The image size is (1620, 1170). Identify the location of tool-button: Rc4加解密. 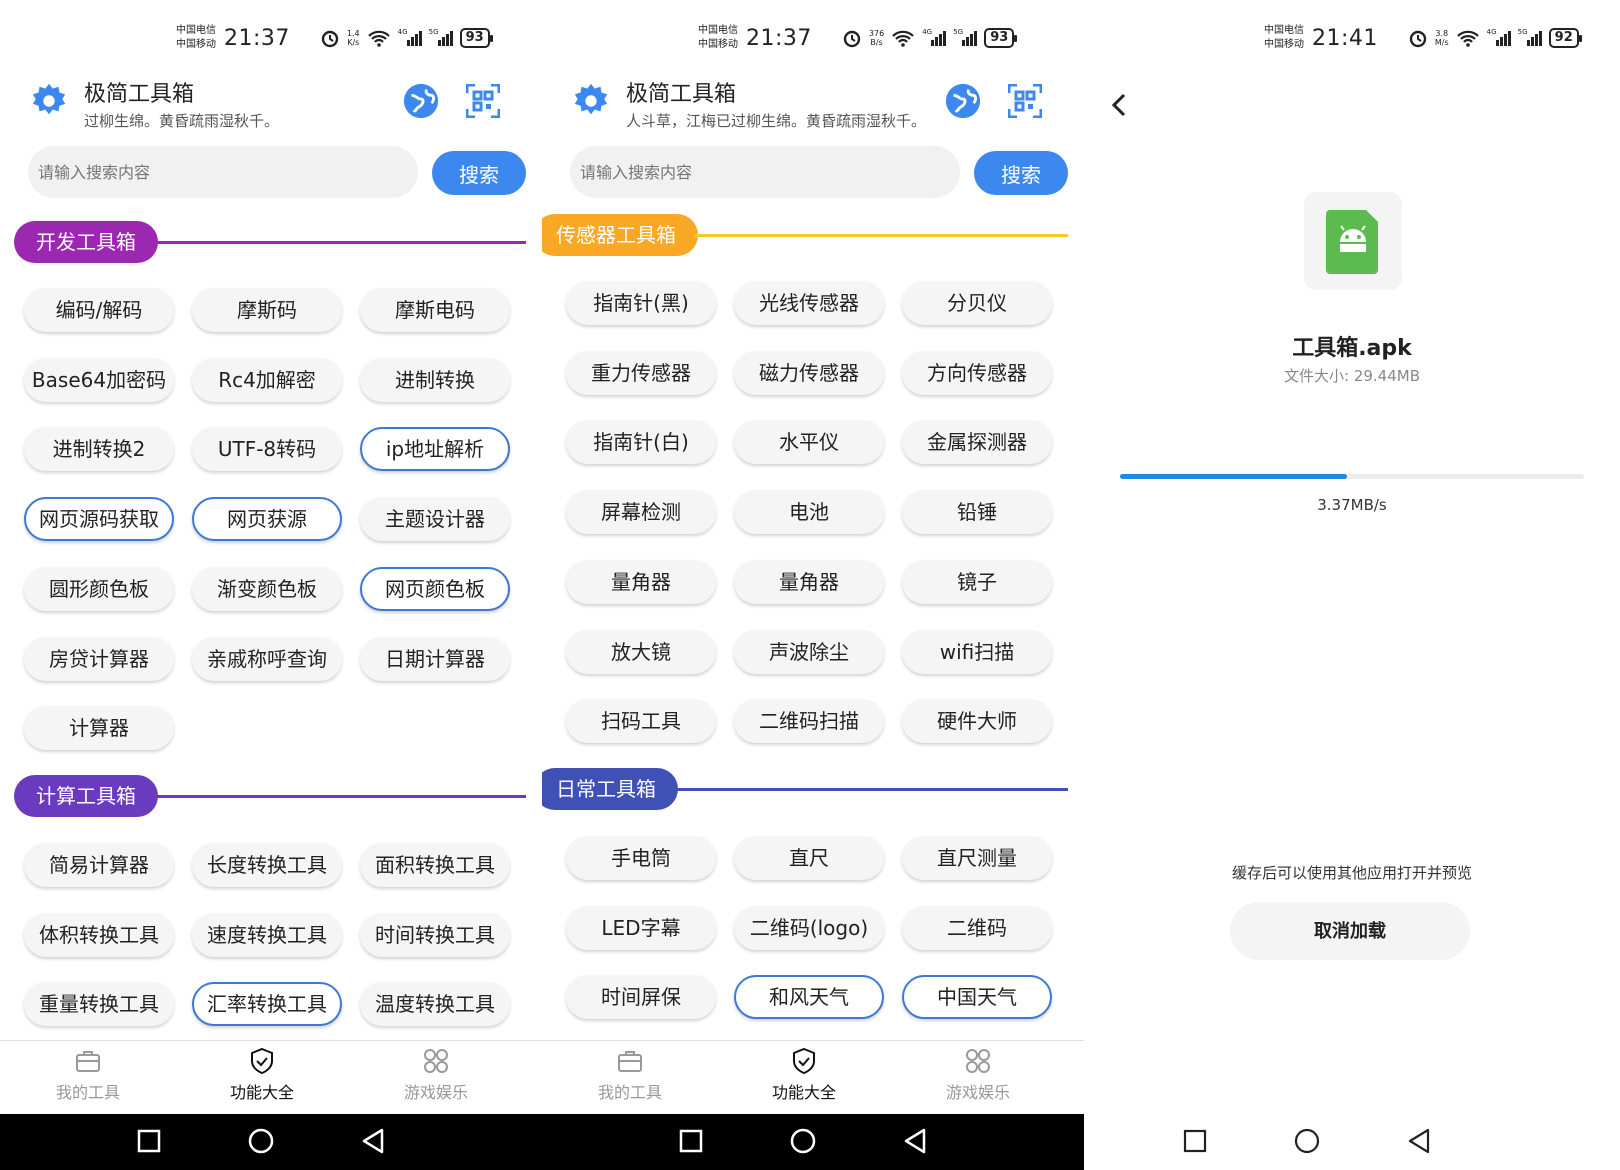
(267, 379).